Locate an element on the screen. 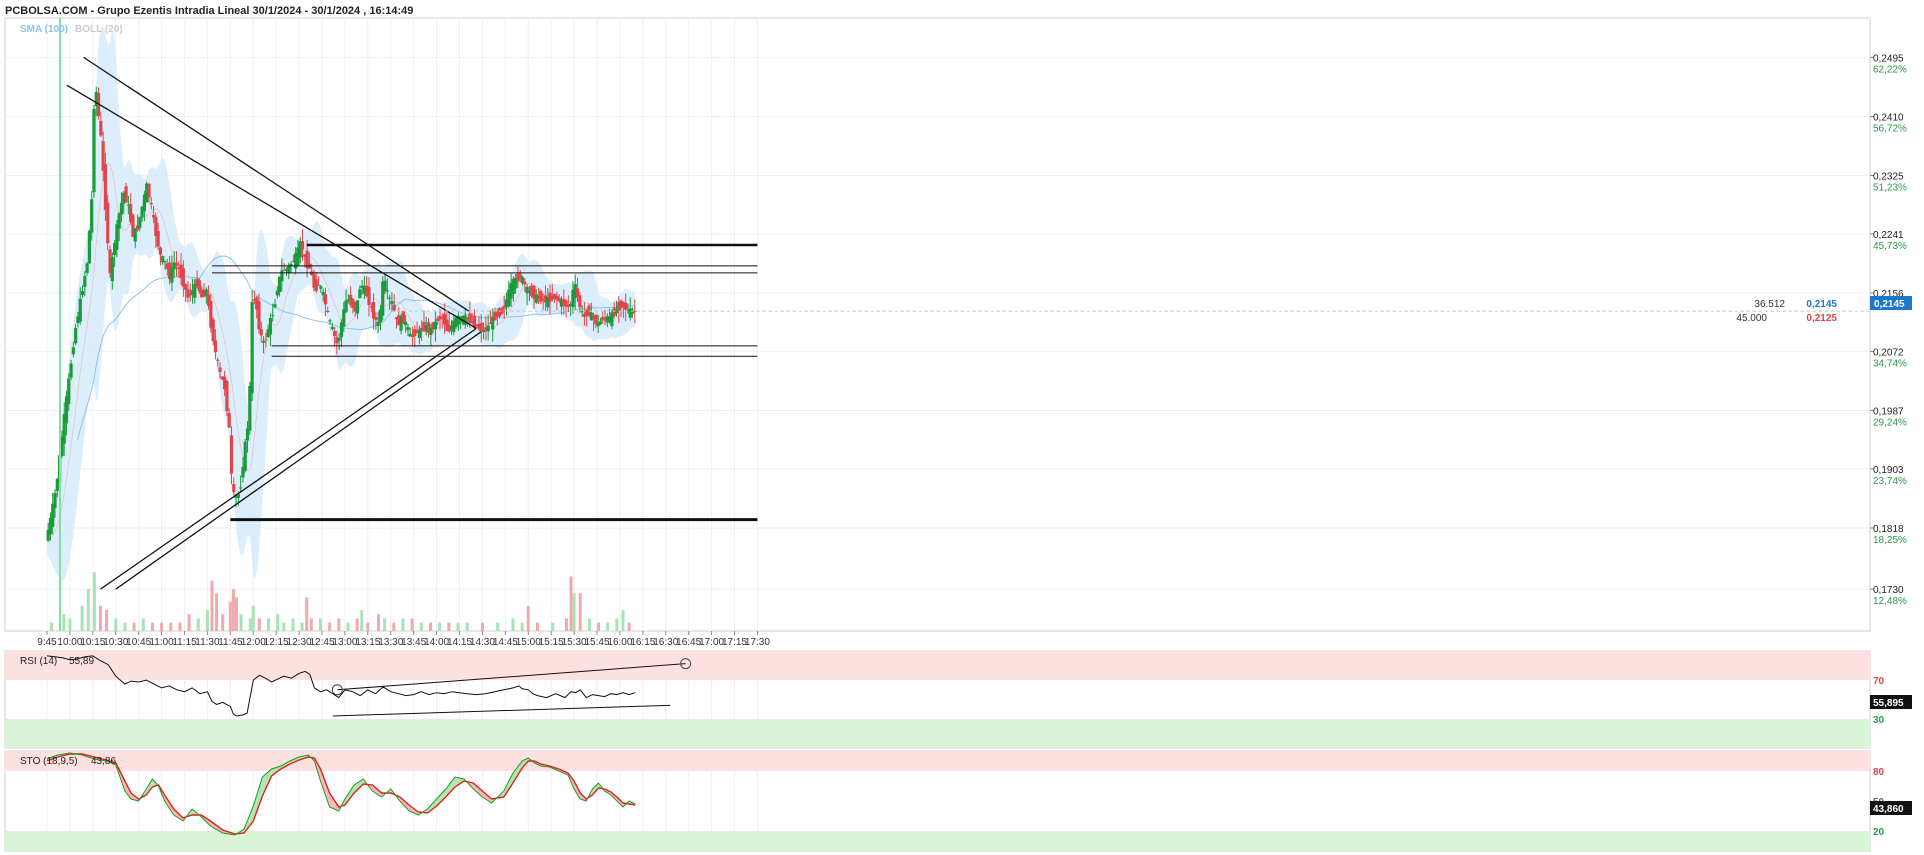 Image resolution: width=1924 pixels, height=855 pixels. x-tick-label: 12:45 is located at coordinates (321, 642).